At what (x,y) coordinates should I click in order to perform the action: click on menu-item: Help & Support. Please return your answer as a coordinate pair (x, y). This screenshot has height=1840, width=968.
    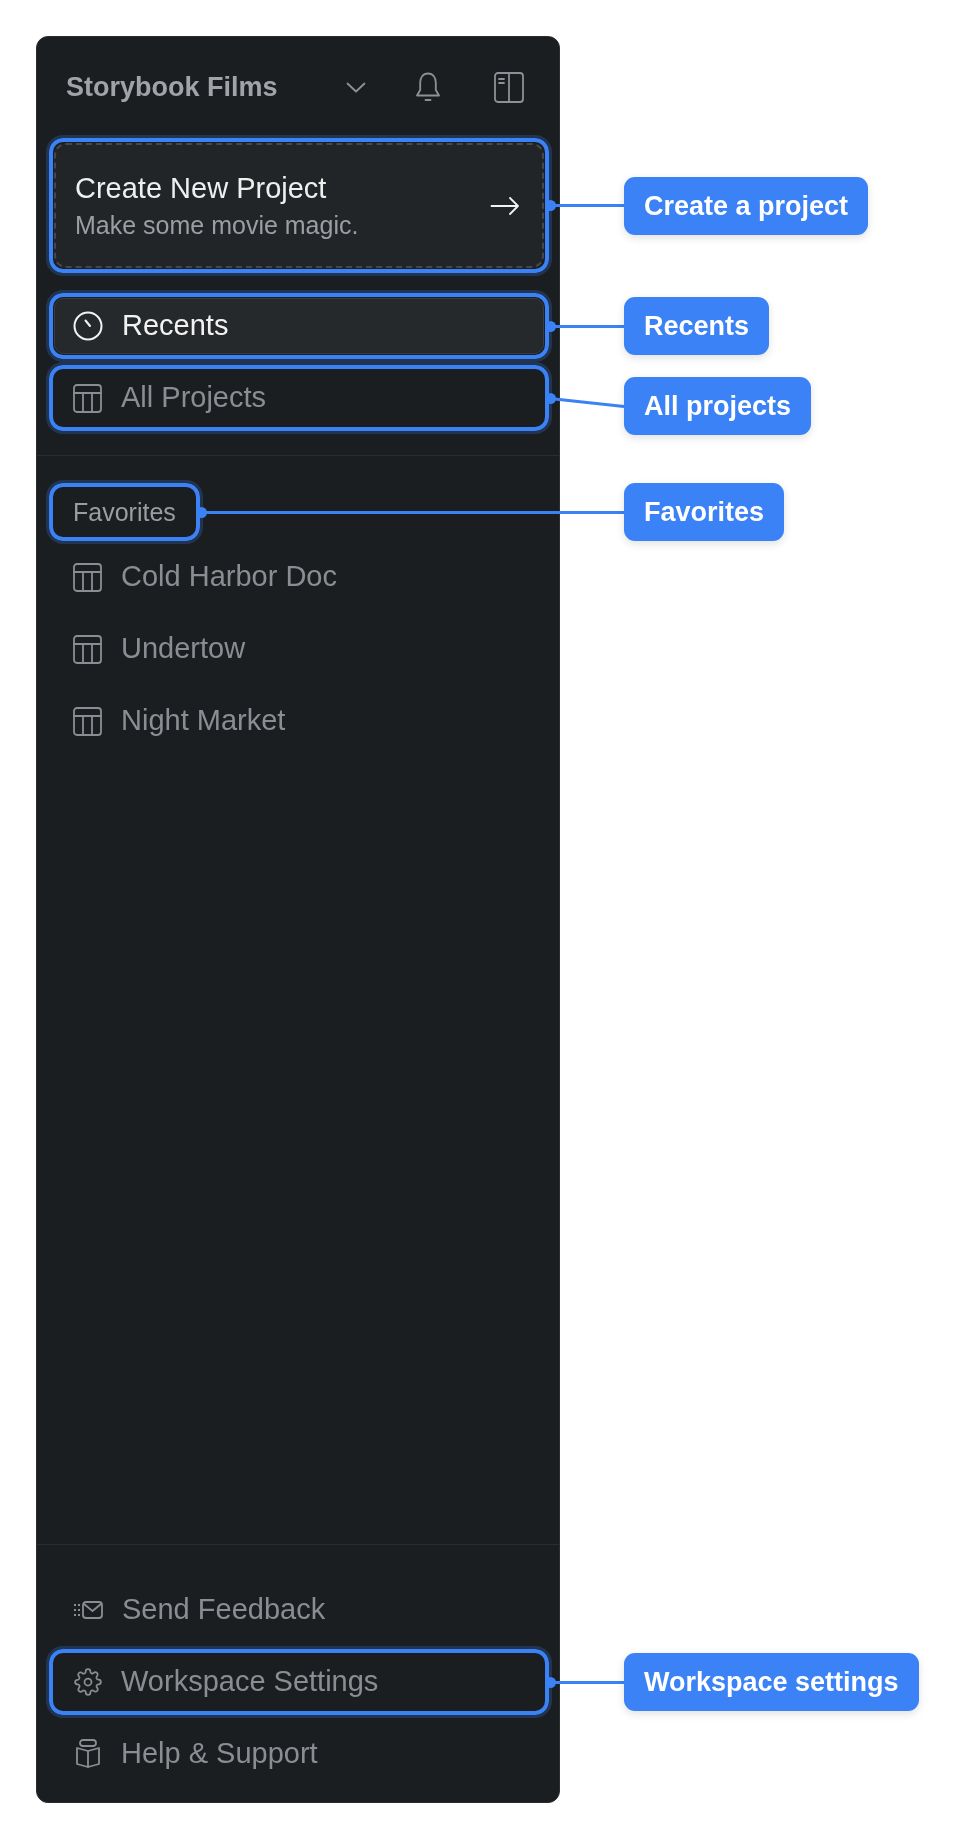
    Looking at the image, I should click on (299, 1754).